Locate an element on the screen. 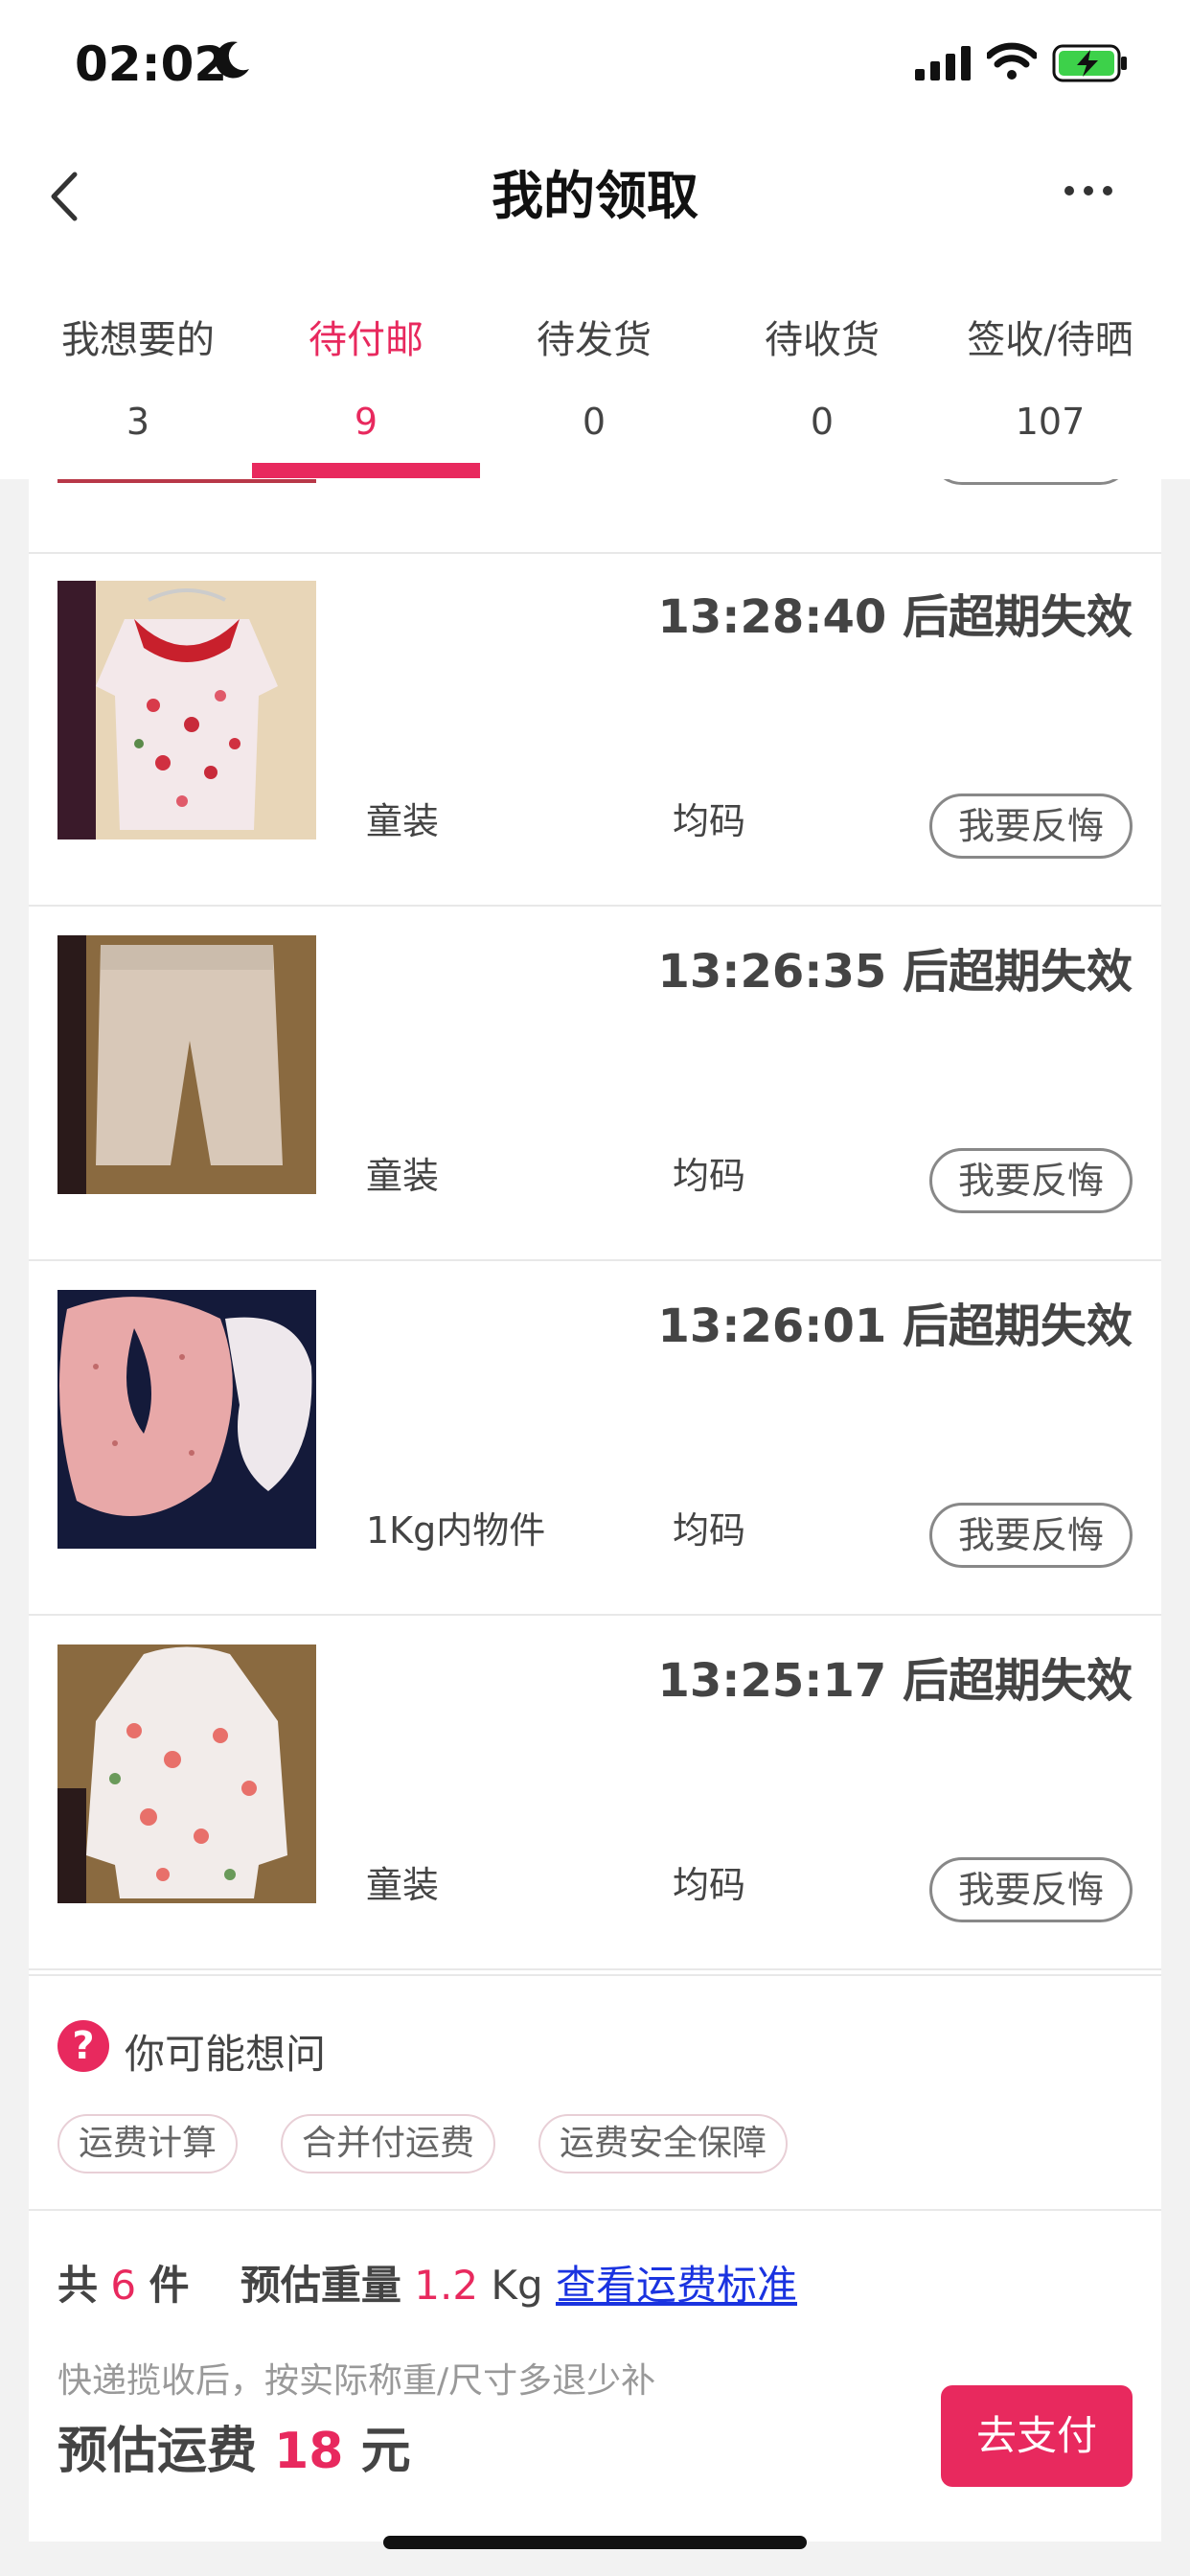 Image resolution: width=1190 pixels, height=2576 pixels. nav-bar: 我的领取 is located at coordinates (595, 201).